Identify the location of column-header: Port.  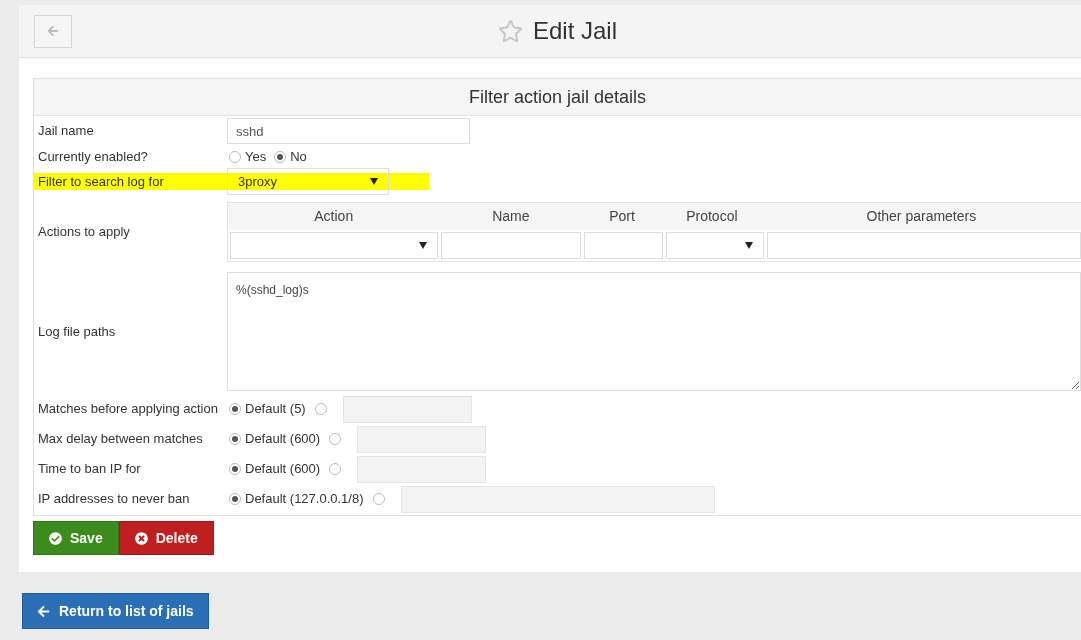
(622, 216).